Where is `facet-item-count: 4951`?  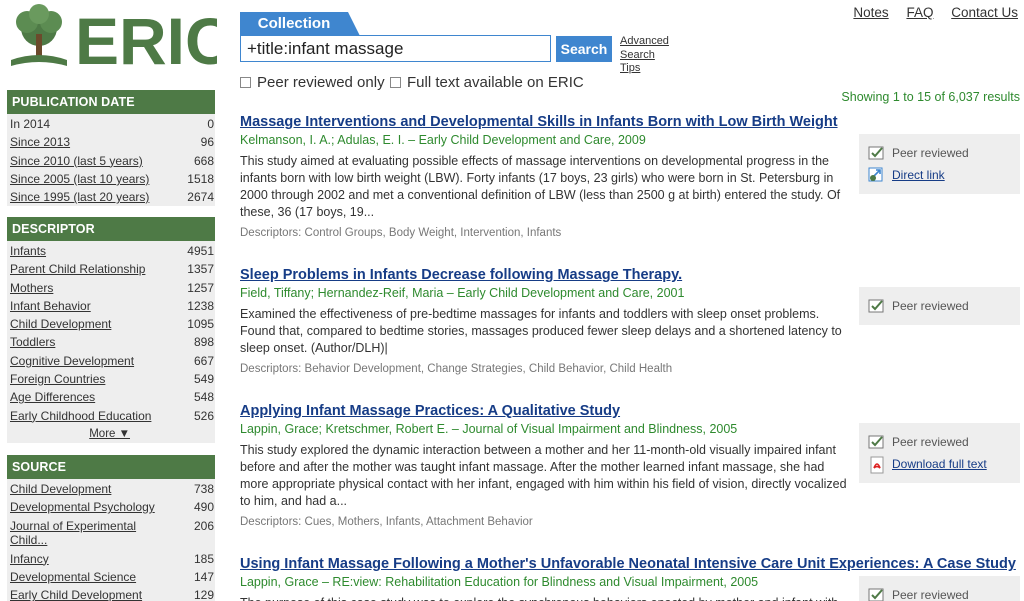 facet-item-count: 4951 is located at coordinates (200, 251).